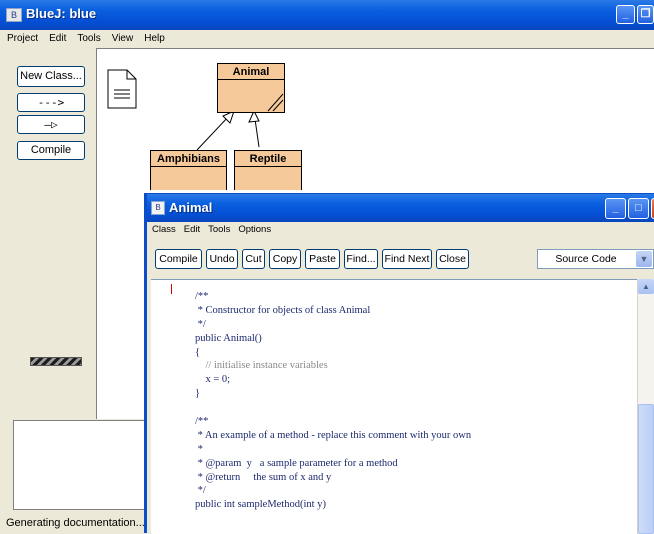 This screenshot has height=534, width=654. Describe the element at coordinates (251, 72) in the screenshot. I see `class-animal-name: Animal` at that location.